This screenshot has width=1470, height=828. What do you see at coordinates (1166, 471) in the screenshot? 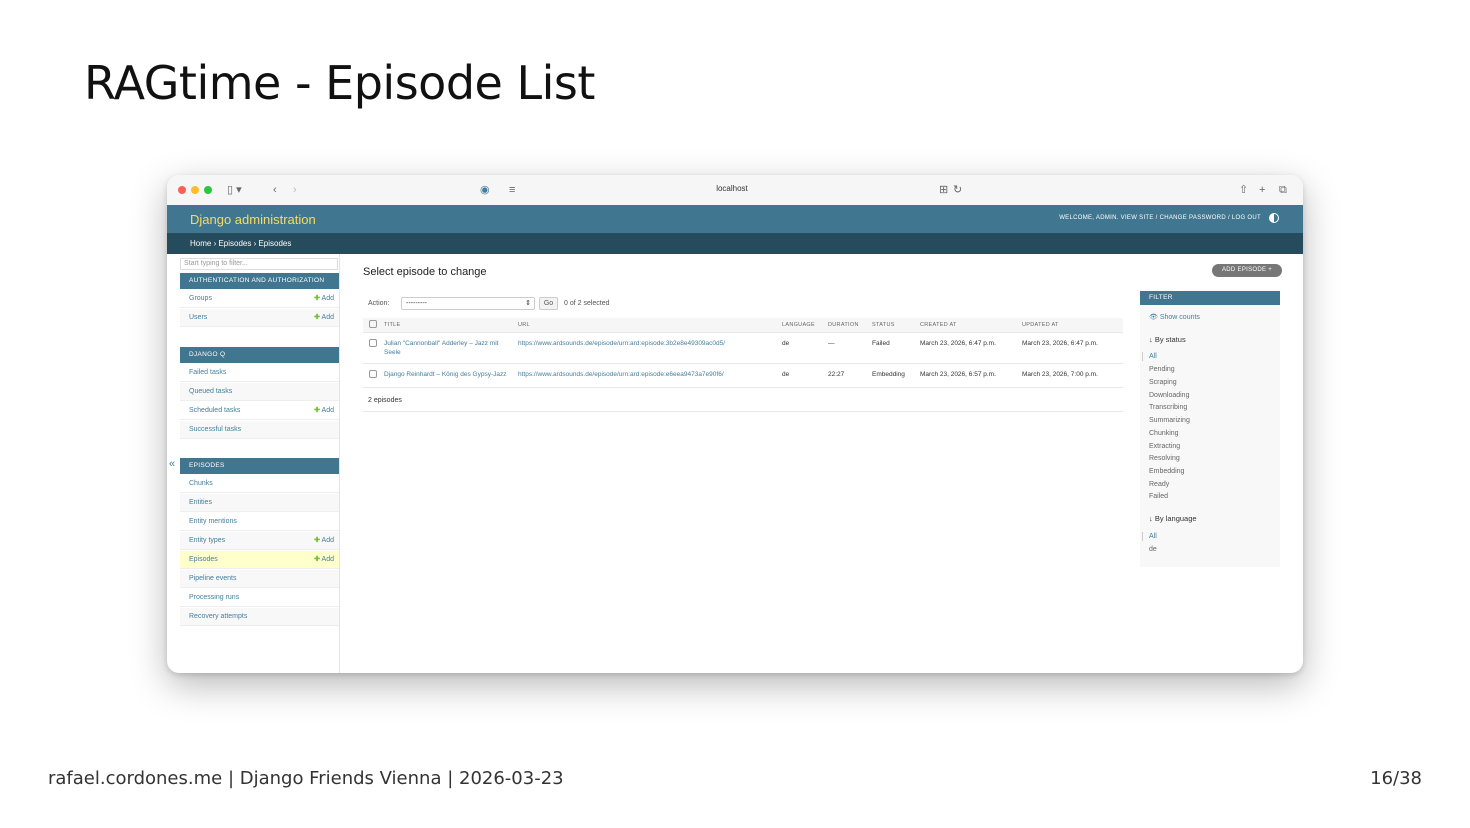
I see `filter-option-status-embedding: Embedding` at bounding box center [1166, 471].